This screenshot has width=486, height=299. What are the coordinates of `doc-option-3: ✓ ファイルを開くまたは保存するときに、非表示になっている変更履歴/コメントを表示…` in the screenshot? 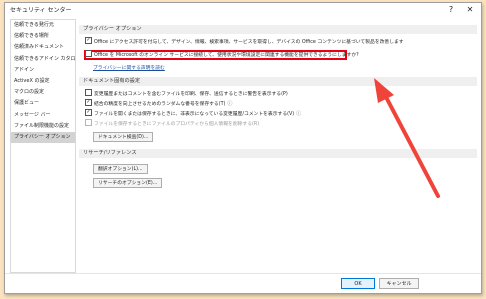 It's located at (193, 113).